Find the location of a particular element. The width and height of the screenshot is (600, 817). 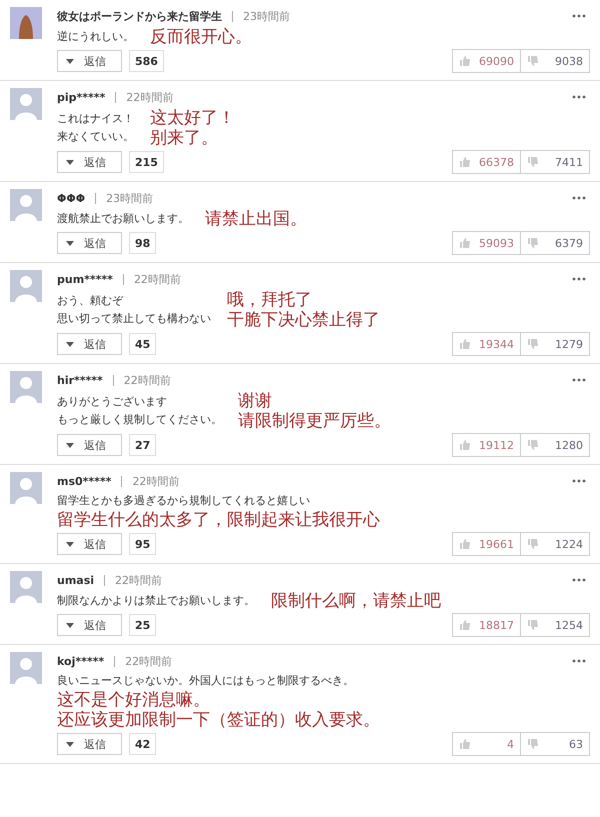

reply-count: 215 is located at coordinates (146, 162).